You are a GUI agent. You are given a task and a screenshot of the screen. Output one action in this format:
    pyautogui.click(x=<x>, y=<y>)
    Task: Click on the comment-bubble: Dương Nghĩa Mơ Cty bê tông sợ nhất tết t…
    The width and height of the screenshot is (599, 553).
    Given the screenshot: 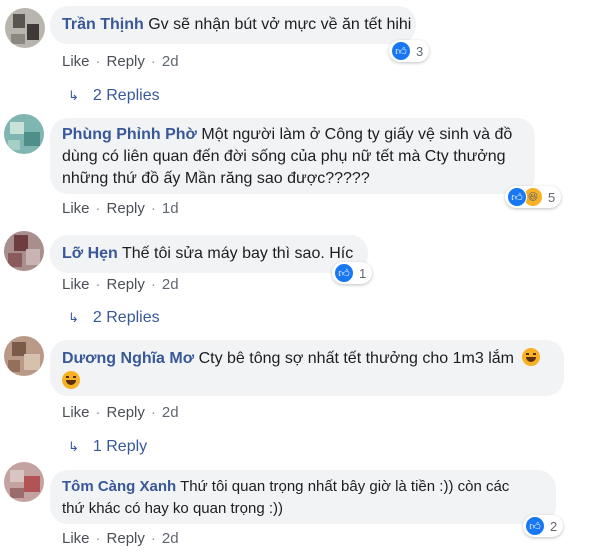 What is the action you would take?
    pyautogui.click(x=307, y=368)
    